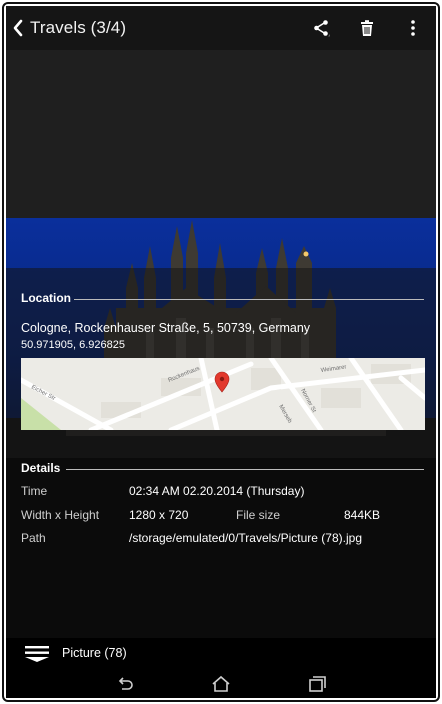  What do you see at coordinates (249, 299) in the screenshot?
I see `location-divider` at bounding box center [249, 299].